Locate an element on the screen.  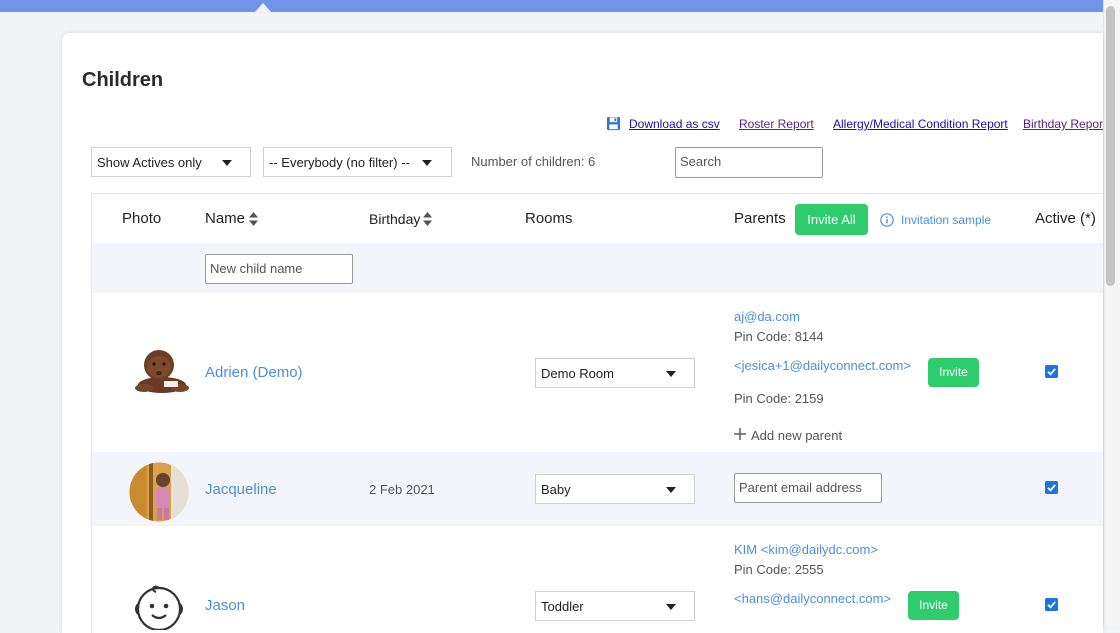
child-name-link: Jason is located at coordinates (225, 605).